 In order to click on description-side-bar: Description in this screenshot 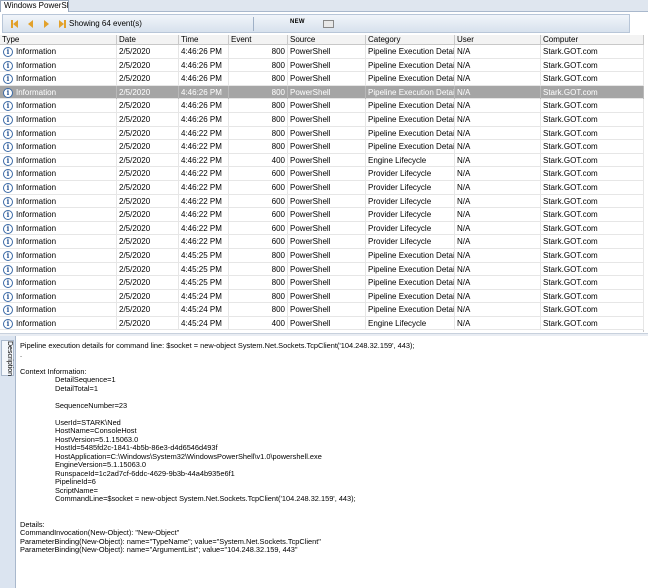, I will do `click(8, 462)`.